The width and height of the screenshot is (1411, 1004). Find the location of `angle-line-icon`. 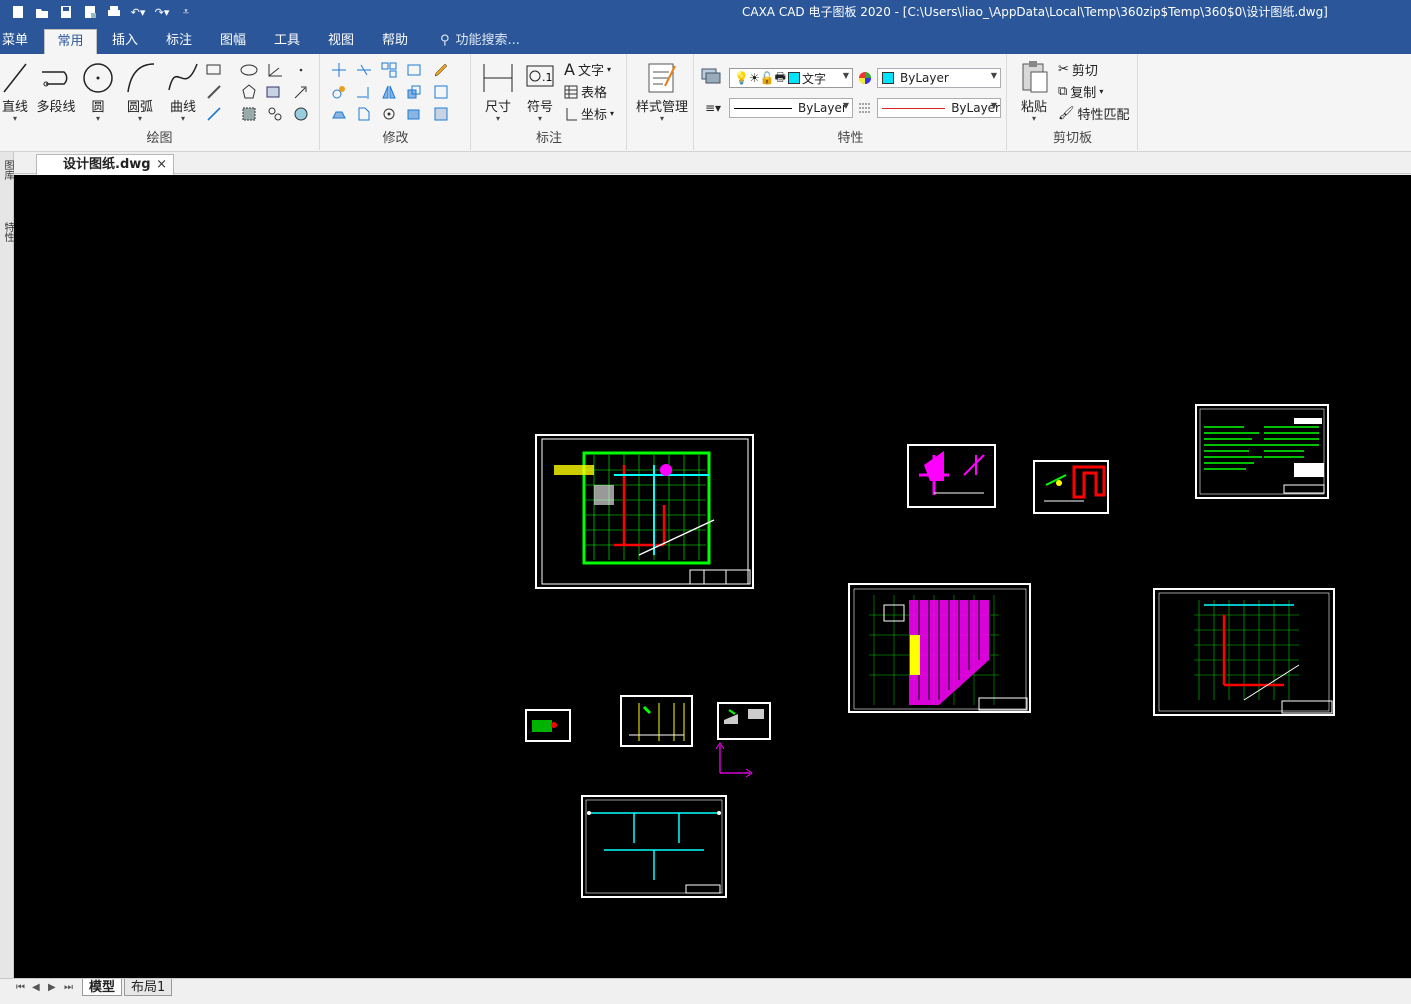

angle-line-icon is located at coordinates (275, 70).